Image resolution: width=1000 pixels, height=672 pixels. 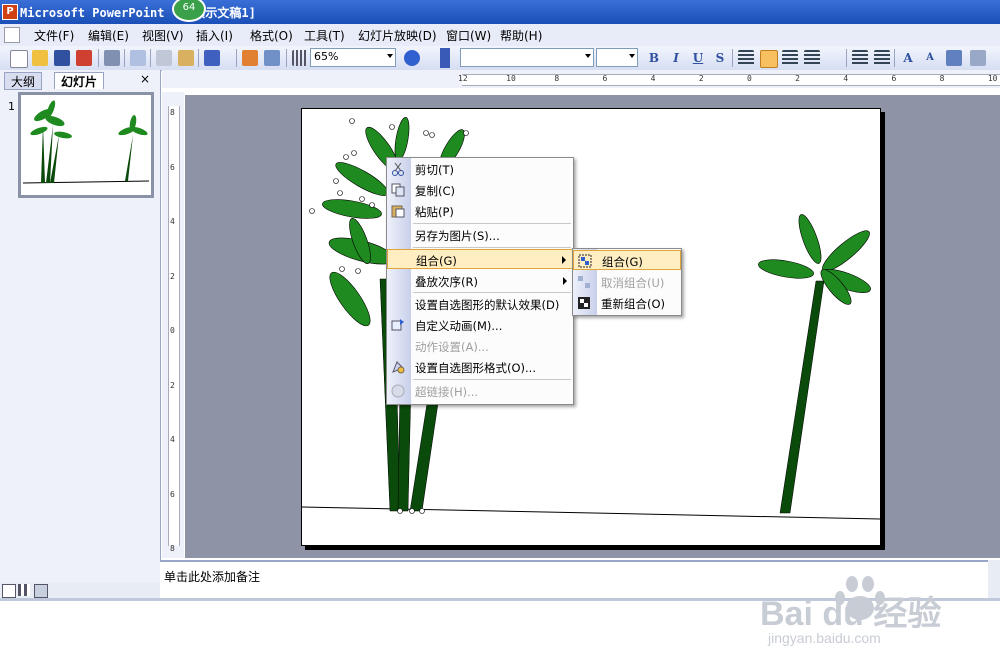 What do you see at coordinates (300, 58) in the screenshot?
I see `grid-icon` at bounding box center [300, 58].